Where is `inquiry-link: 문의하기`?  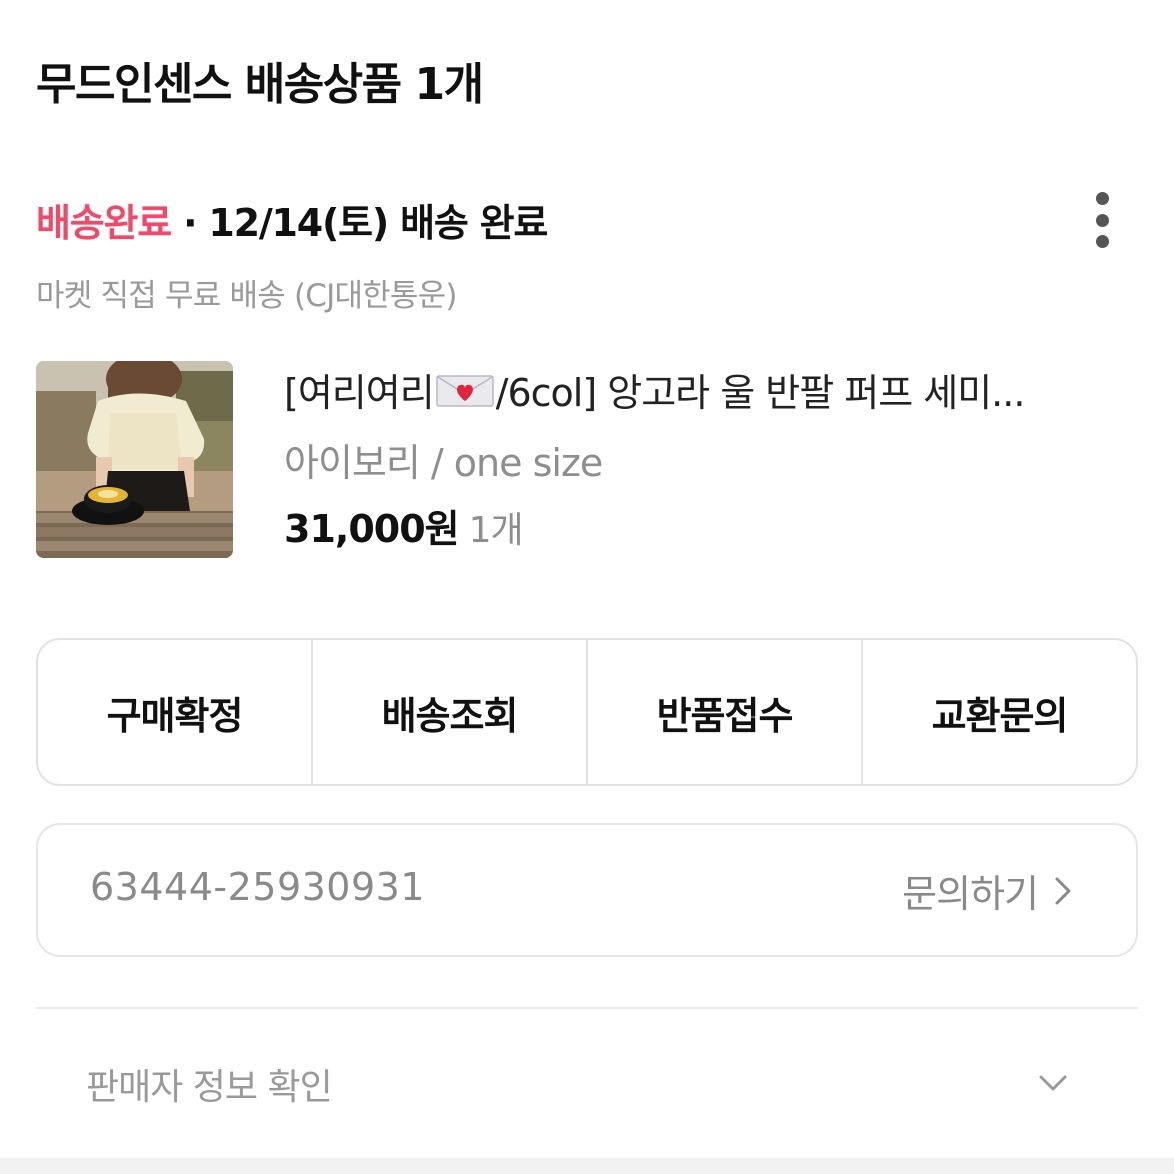 inquiry-link: 문의하기 is located at coordinates (987, 890).